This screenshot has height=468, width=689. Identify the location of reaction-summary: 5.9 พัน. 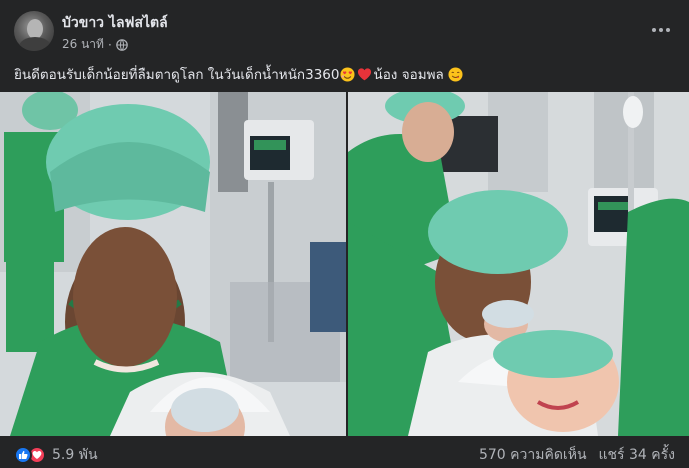
(56, 455).